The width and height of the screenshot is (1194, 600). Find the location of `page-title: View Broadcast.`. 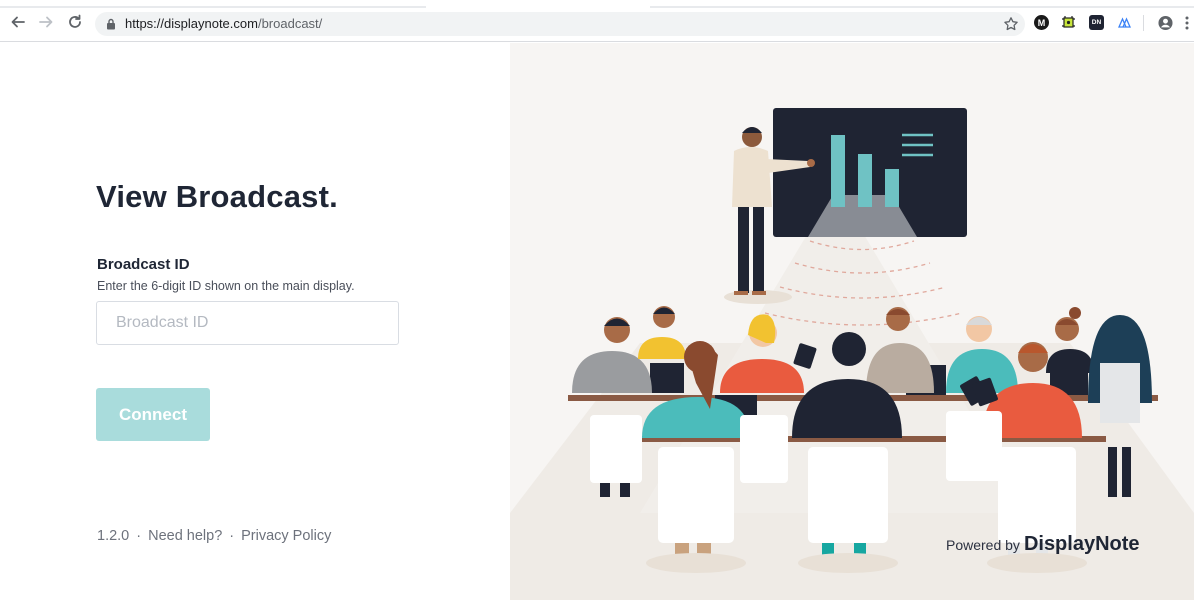

page-title: View Broadcast. is located at coordinates (217, 196).